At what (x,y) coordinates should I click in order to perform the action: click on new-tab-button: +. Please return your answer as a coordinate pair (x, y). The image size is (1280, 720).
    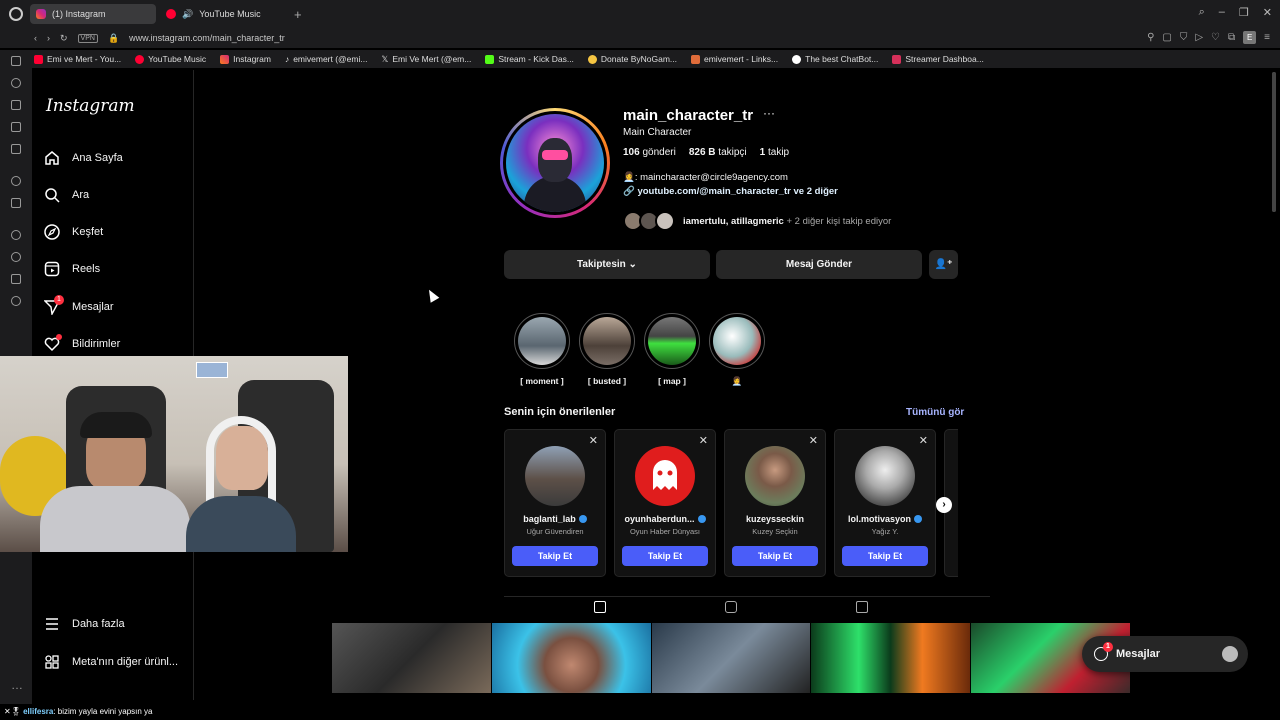
    Looking at the image, I should click on (298, 14).